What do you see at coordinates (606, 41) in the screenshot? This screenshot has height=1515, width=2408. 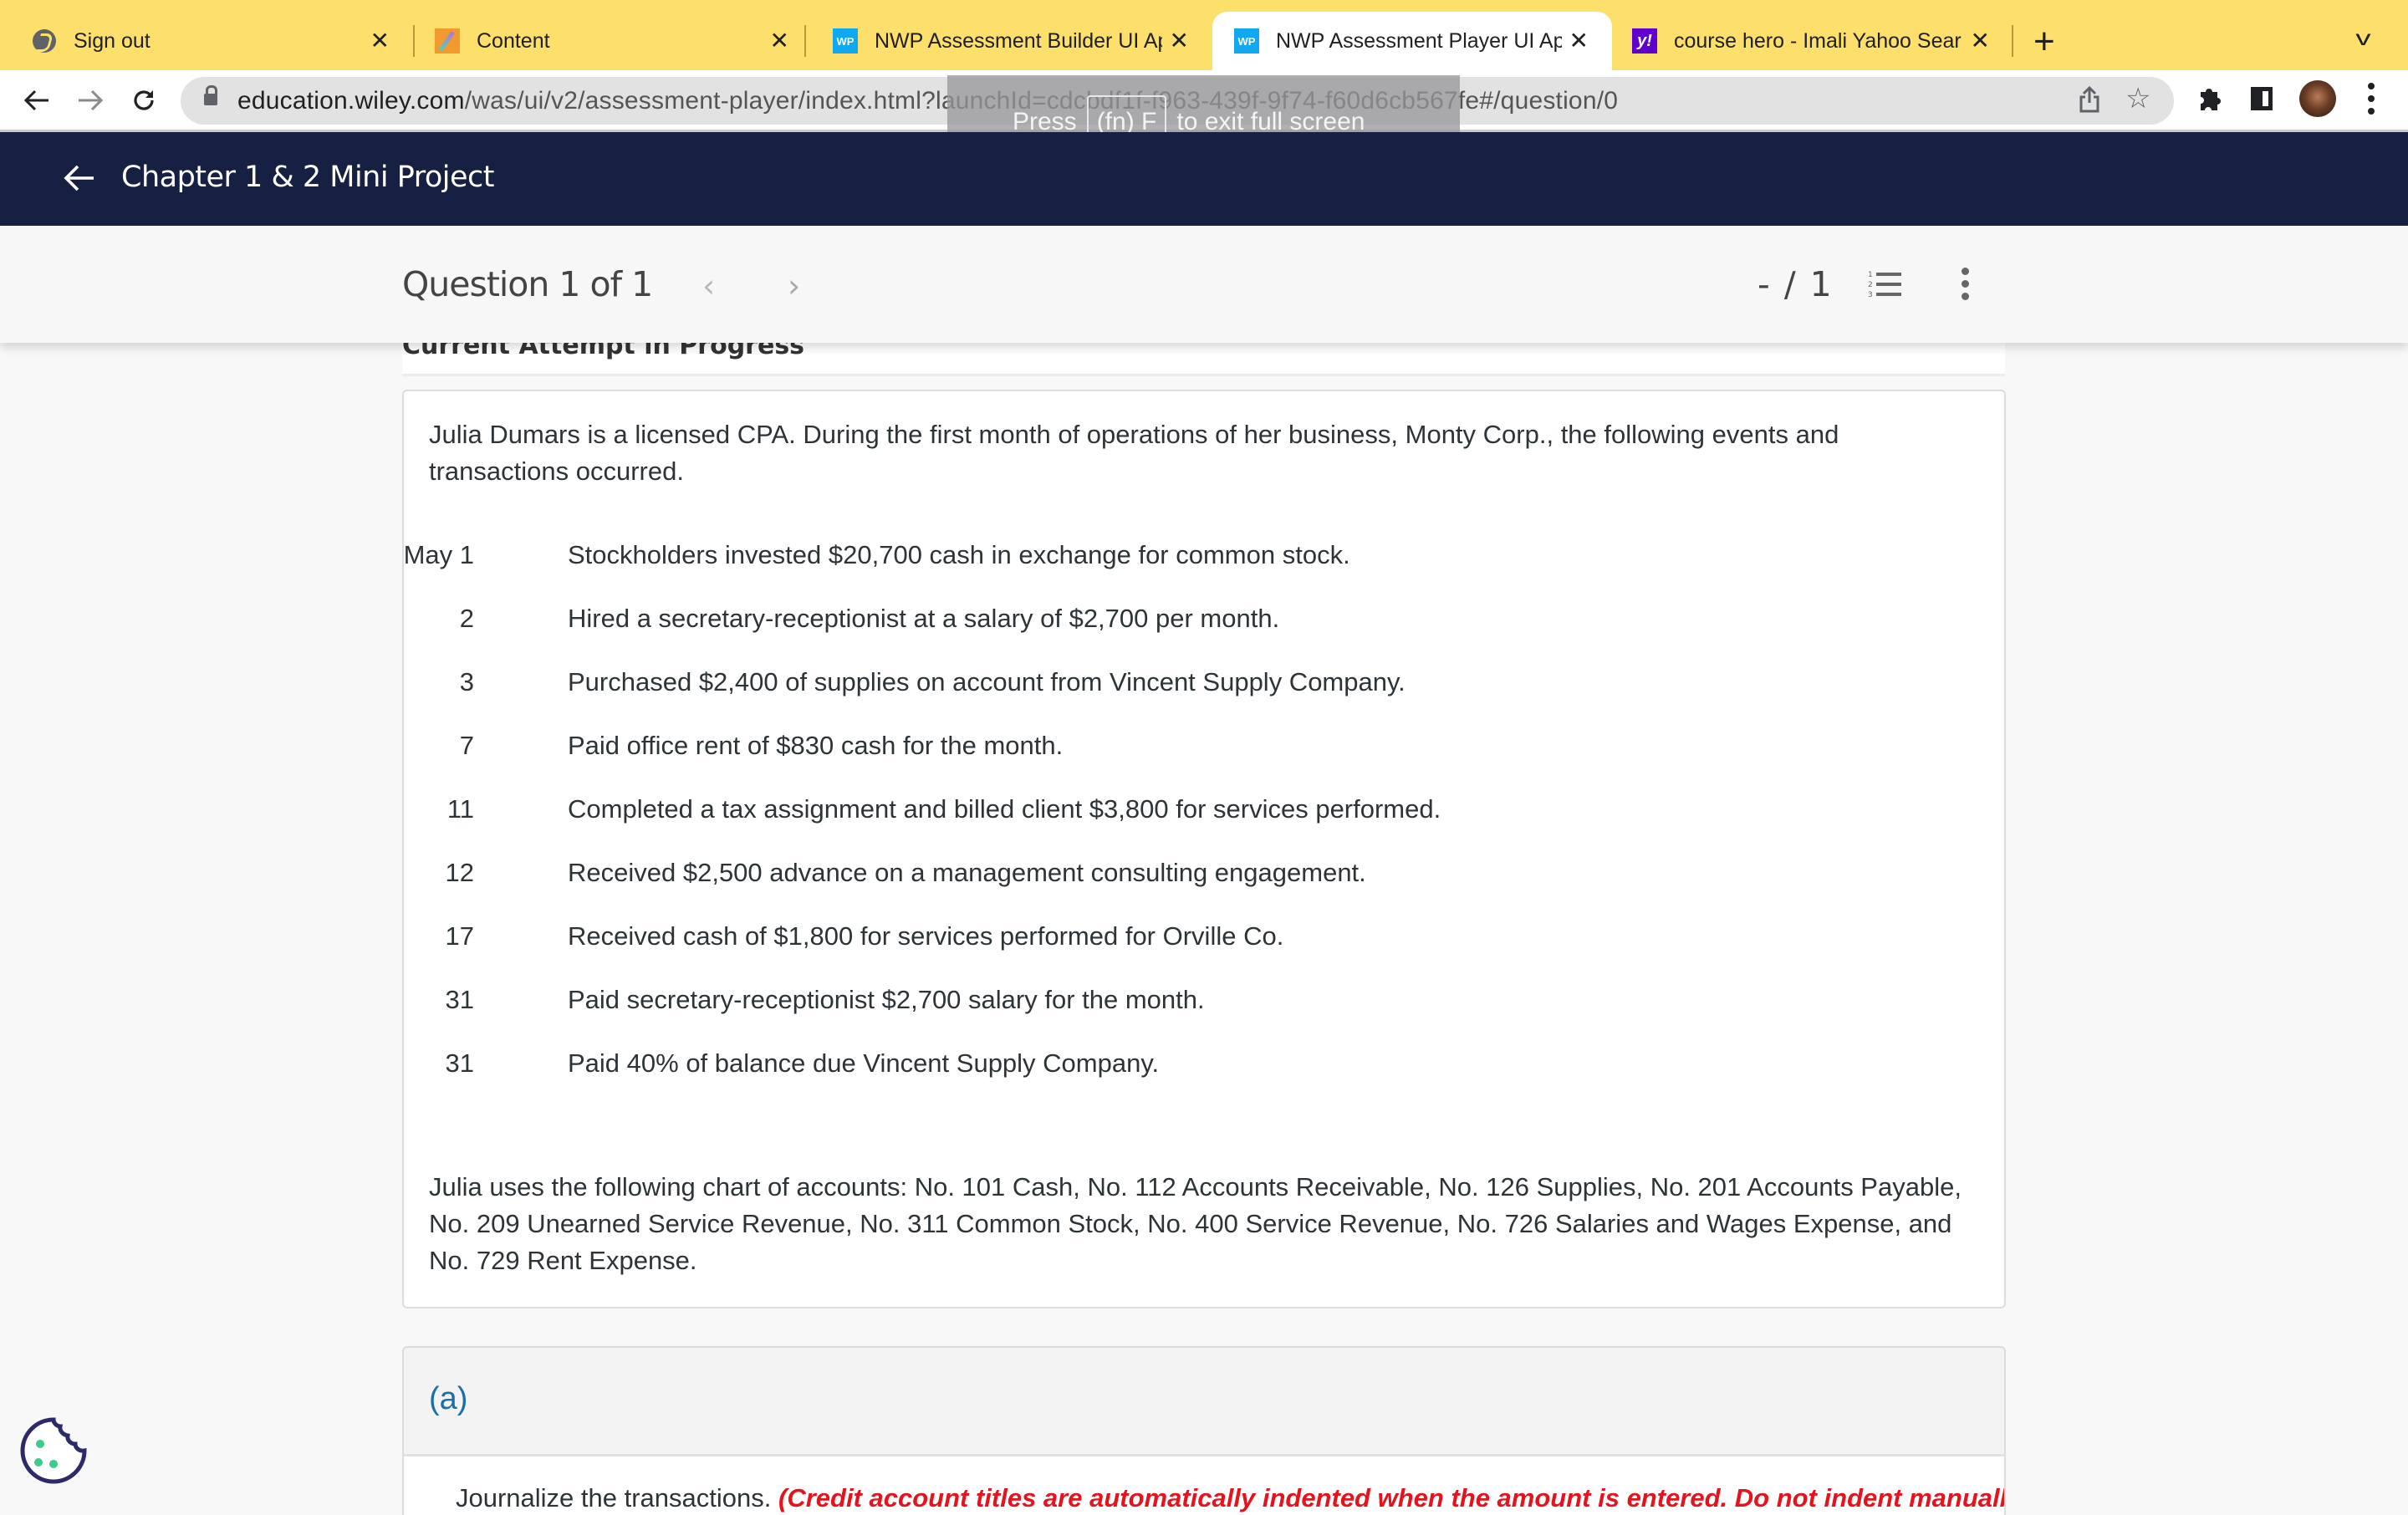 I see `tab-content: Content ✕` at bounding box center [606, 41].